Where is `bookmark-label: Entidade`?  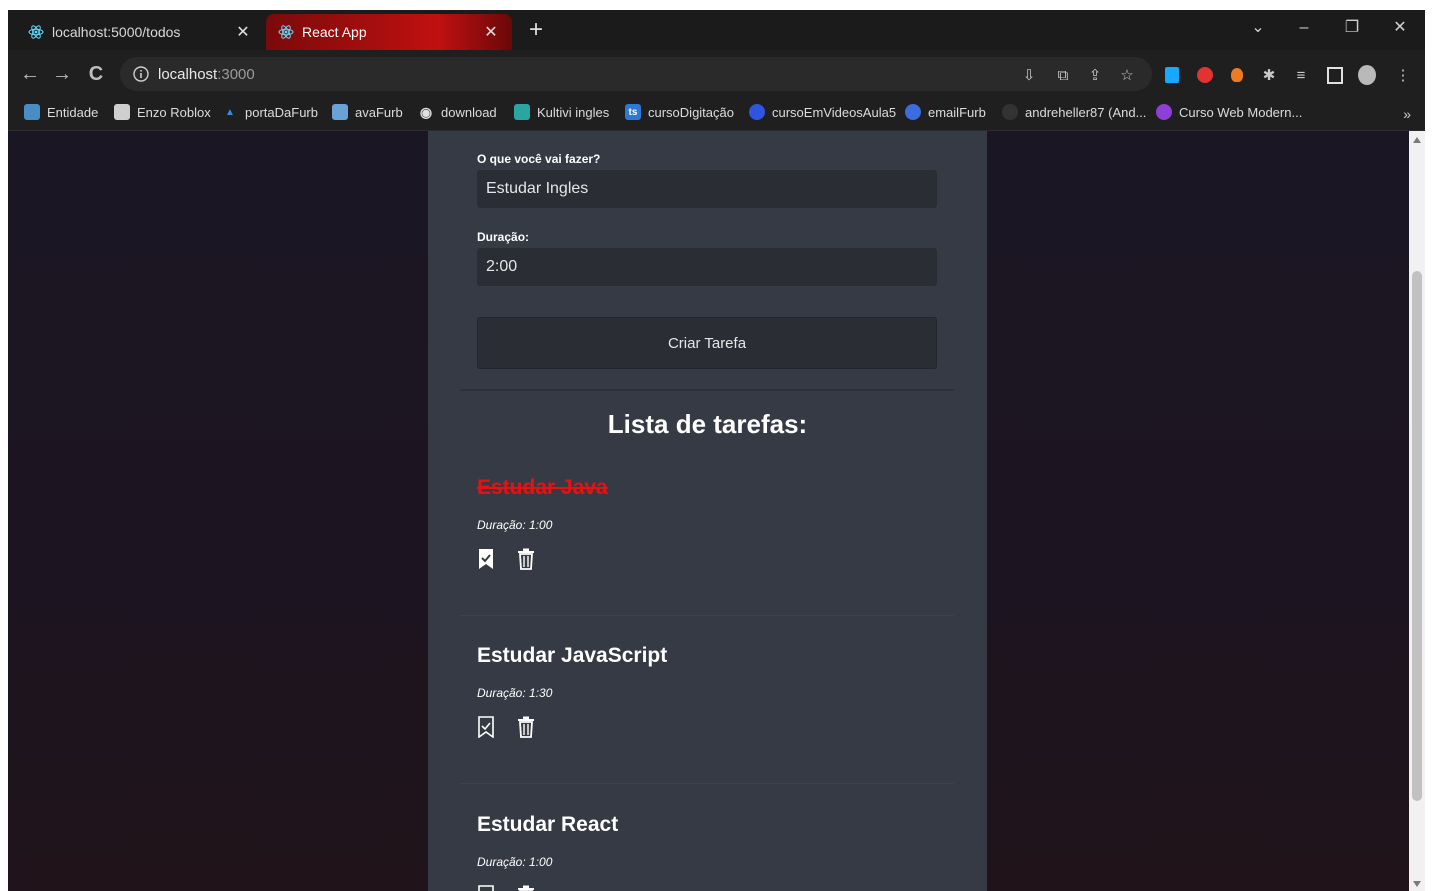 bookmark-label: Entidade is located at coordinates (73, 112).